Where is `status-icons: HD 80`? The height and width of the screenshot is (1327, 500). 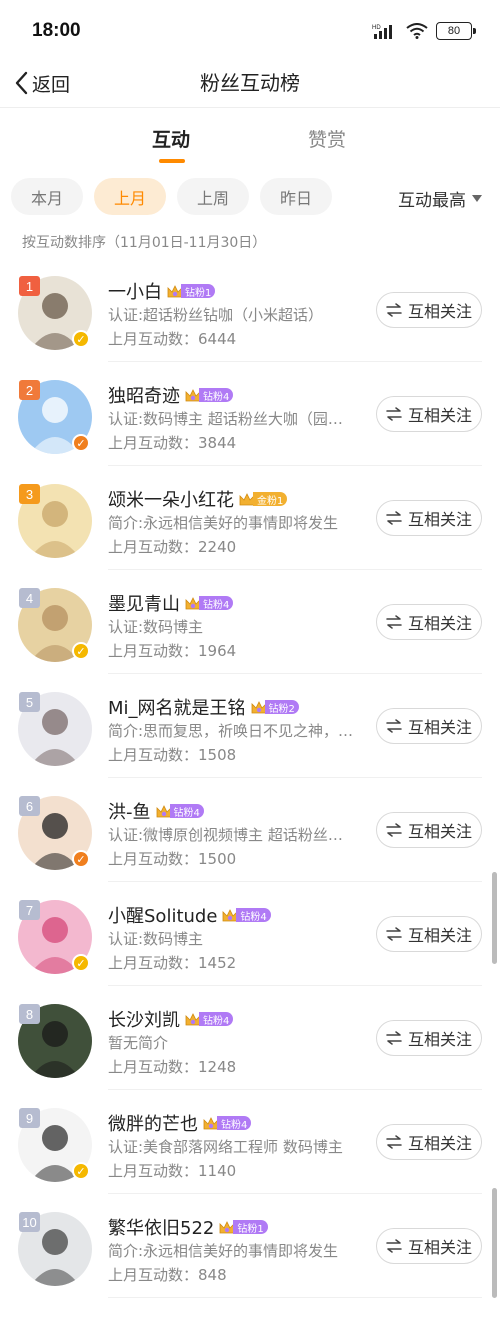
status-icons: HD 80 is located at coordinates (424, 31).